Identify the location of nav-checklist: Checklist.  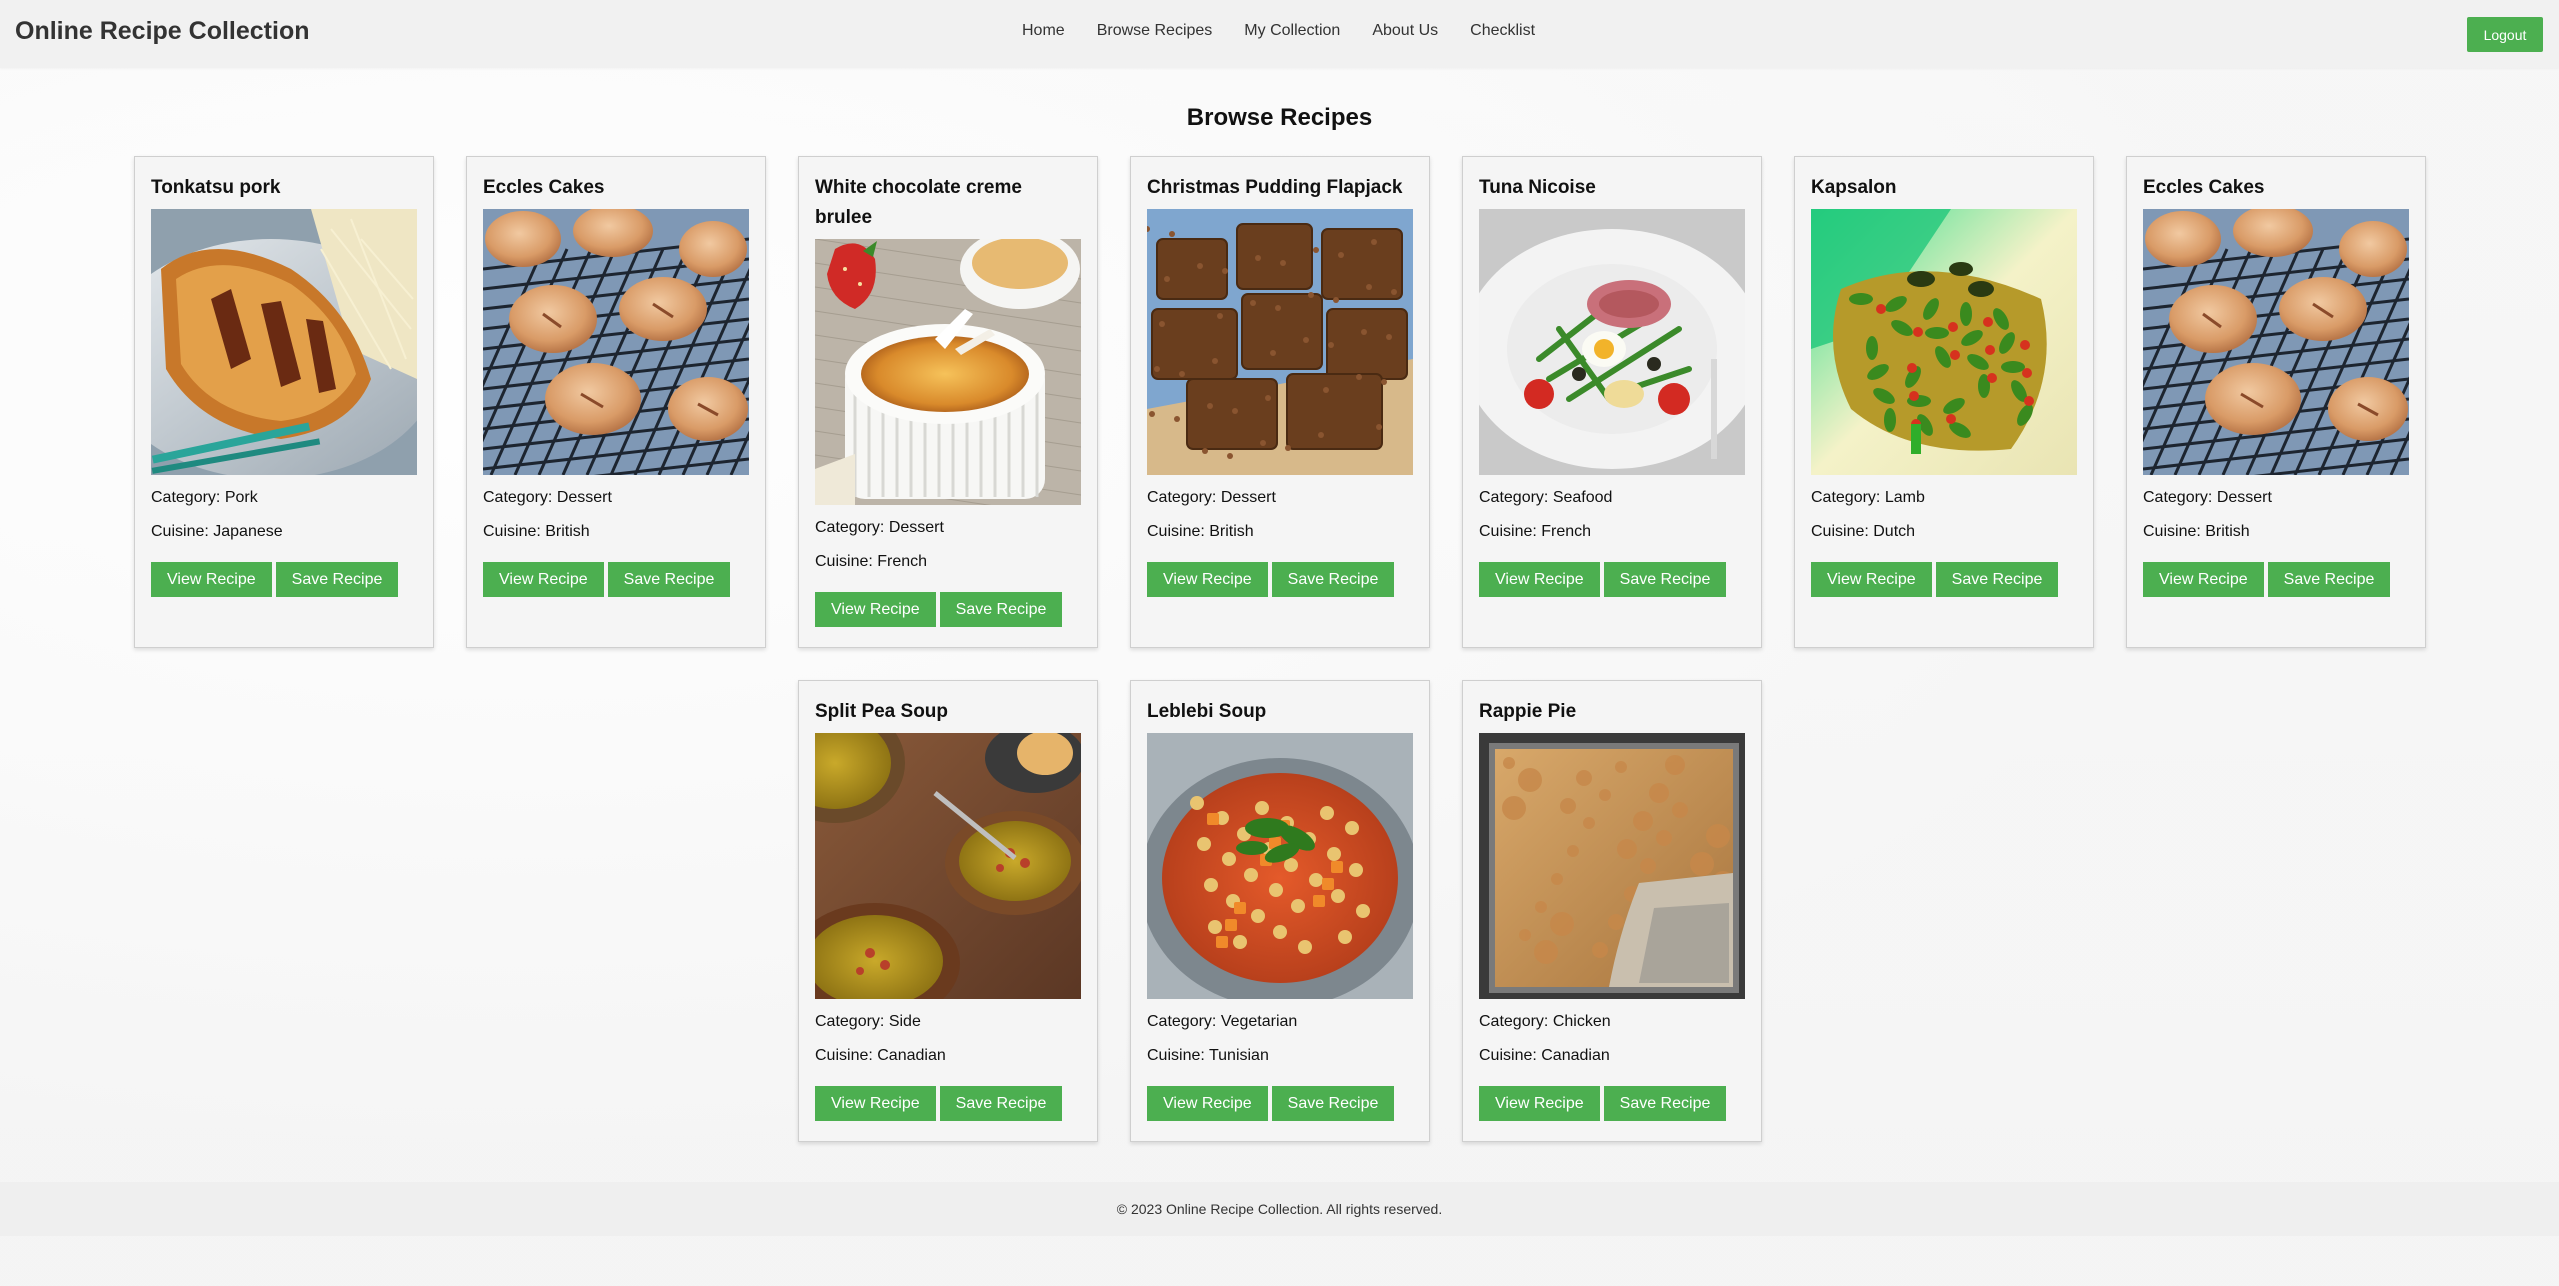
(1502, 31).